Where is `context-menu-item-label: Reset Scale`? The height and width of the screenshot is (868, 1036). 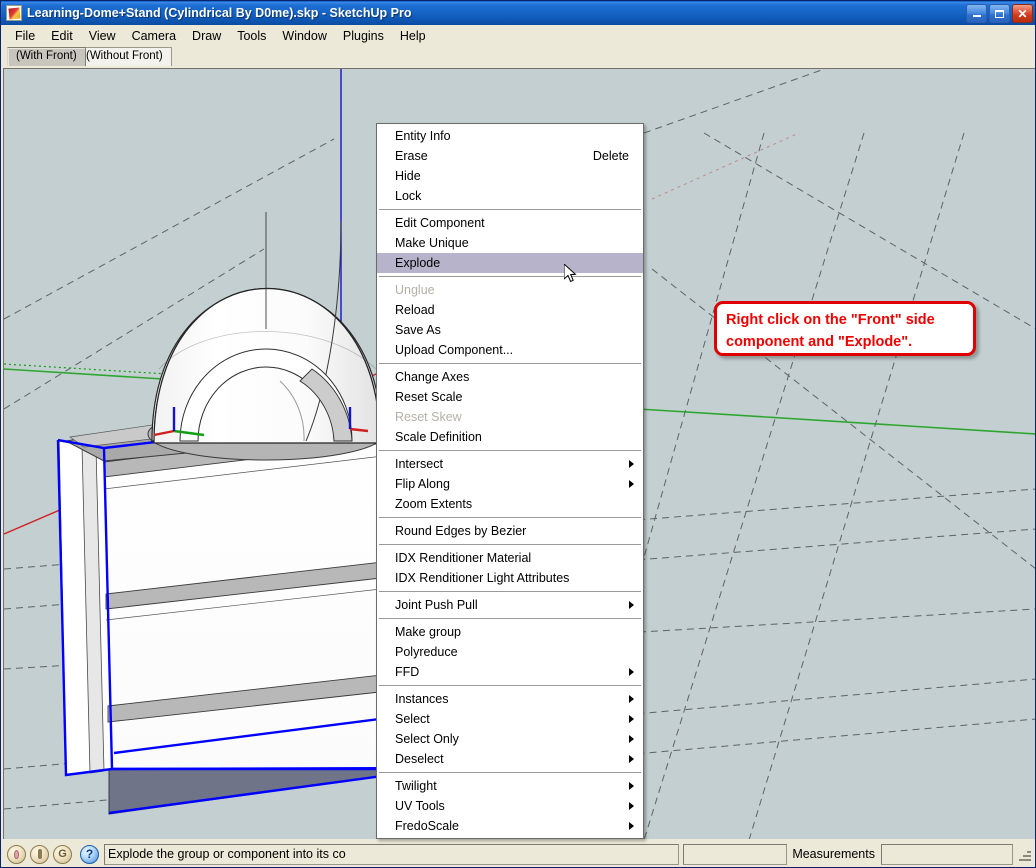
context-menu-item-label: Reset Scale is located at coordinates (429, 397).